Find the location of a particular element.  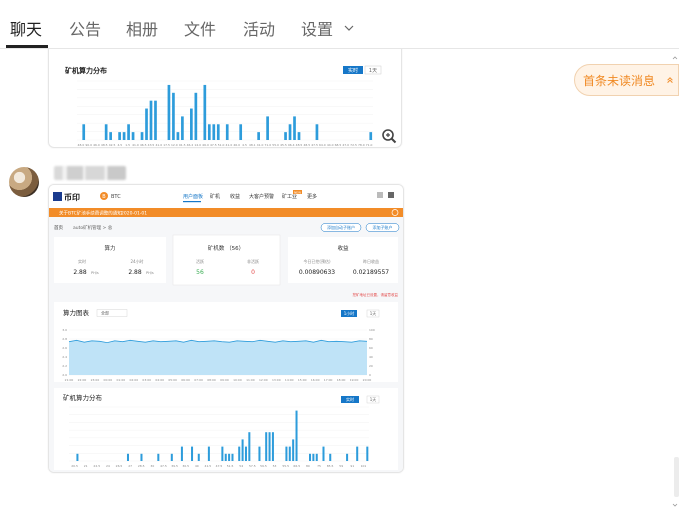

x-tick-label: 04:00 is located at coordinates (159, 380).